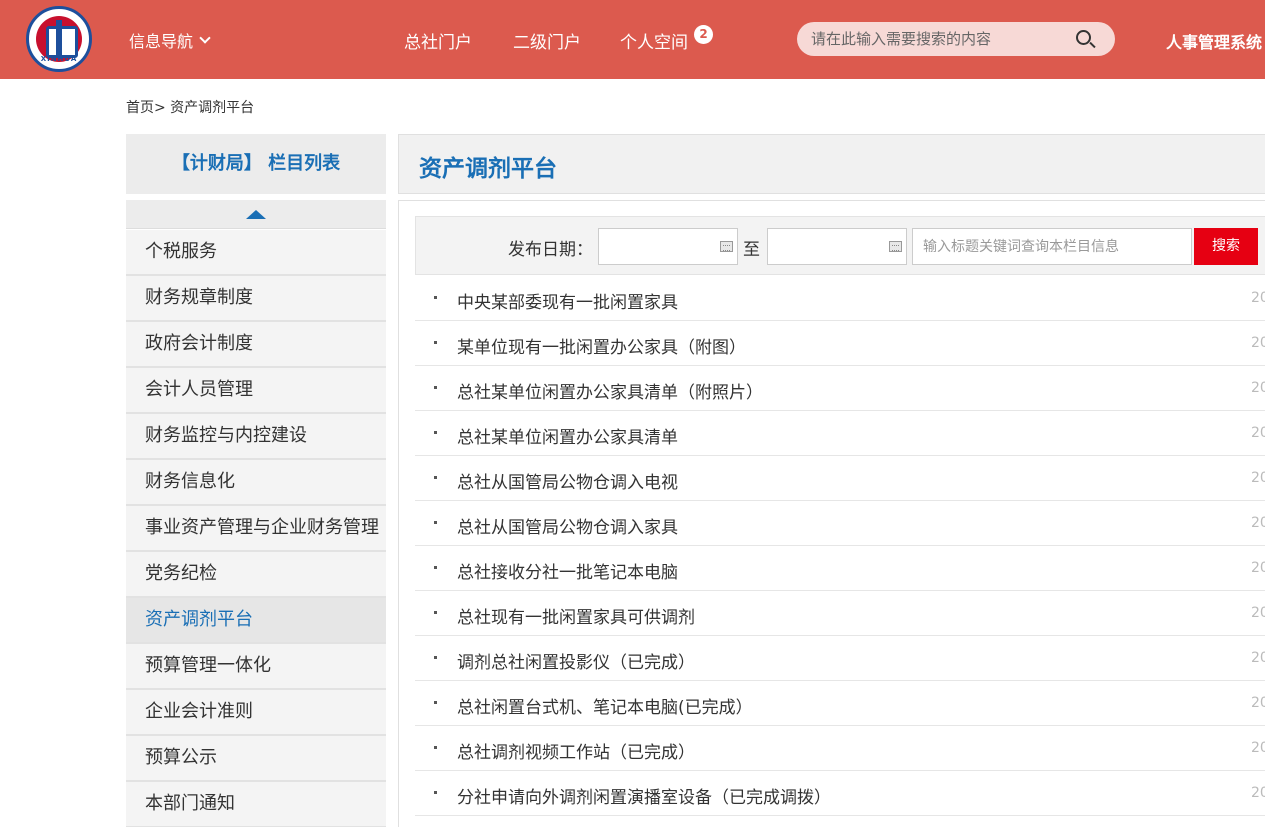  What do you see at coordinates (567, 525) in the screenshot?
I see `article-title: 总社从国管局公物仓调入家具` at bounding box center [567, 525].